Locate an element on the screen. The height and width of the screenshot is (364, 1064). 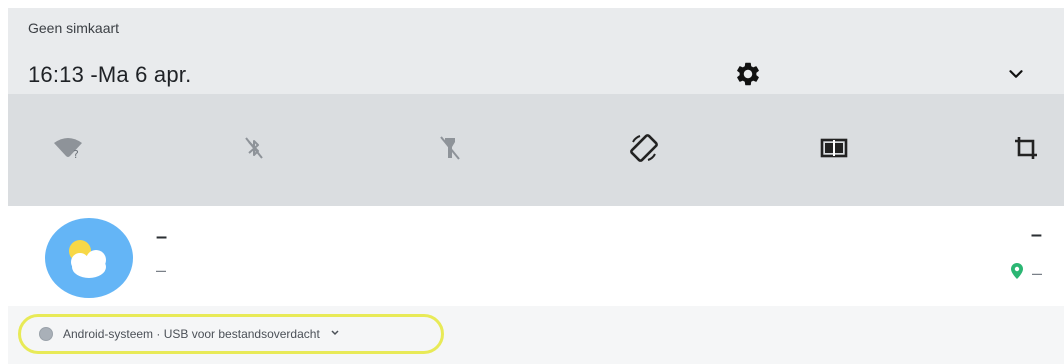
crop-icon is located at coordinates (1026, 150).